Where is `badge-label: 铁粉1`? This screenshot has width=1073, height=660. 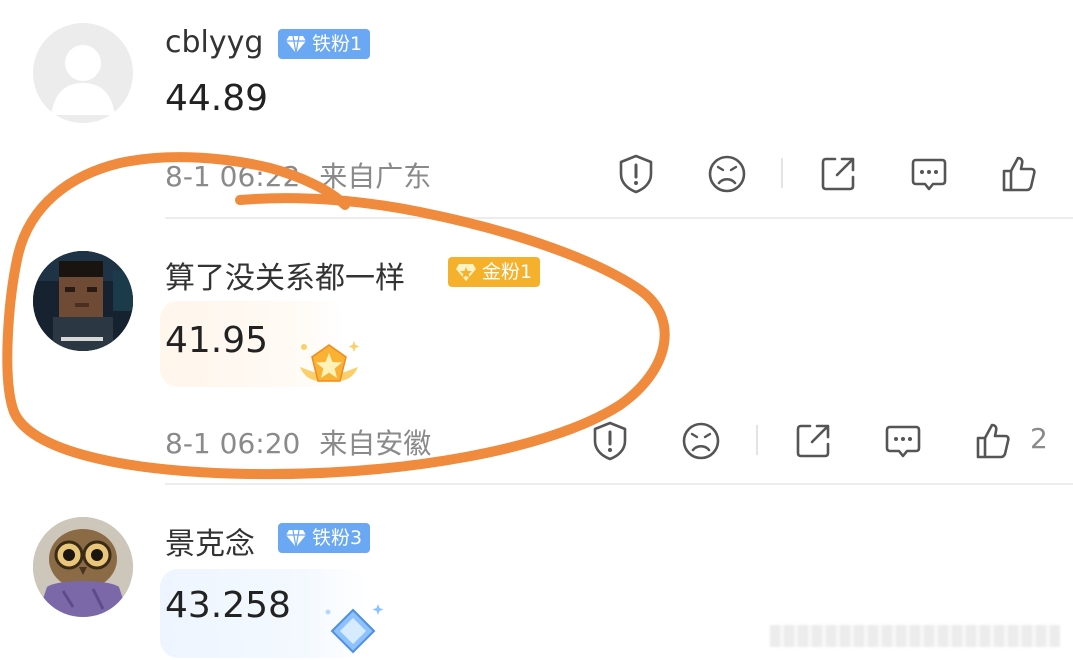
badge-label: 铁粉1 is located at coordinates (337, 44).